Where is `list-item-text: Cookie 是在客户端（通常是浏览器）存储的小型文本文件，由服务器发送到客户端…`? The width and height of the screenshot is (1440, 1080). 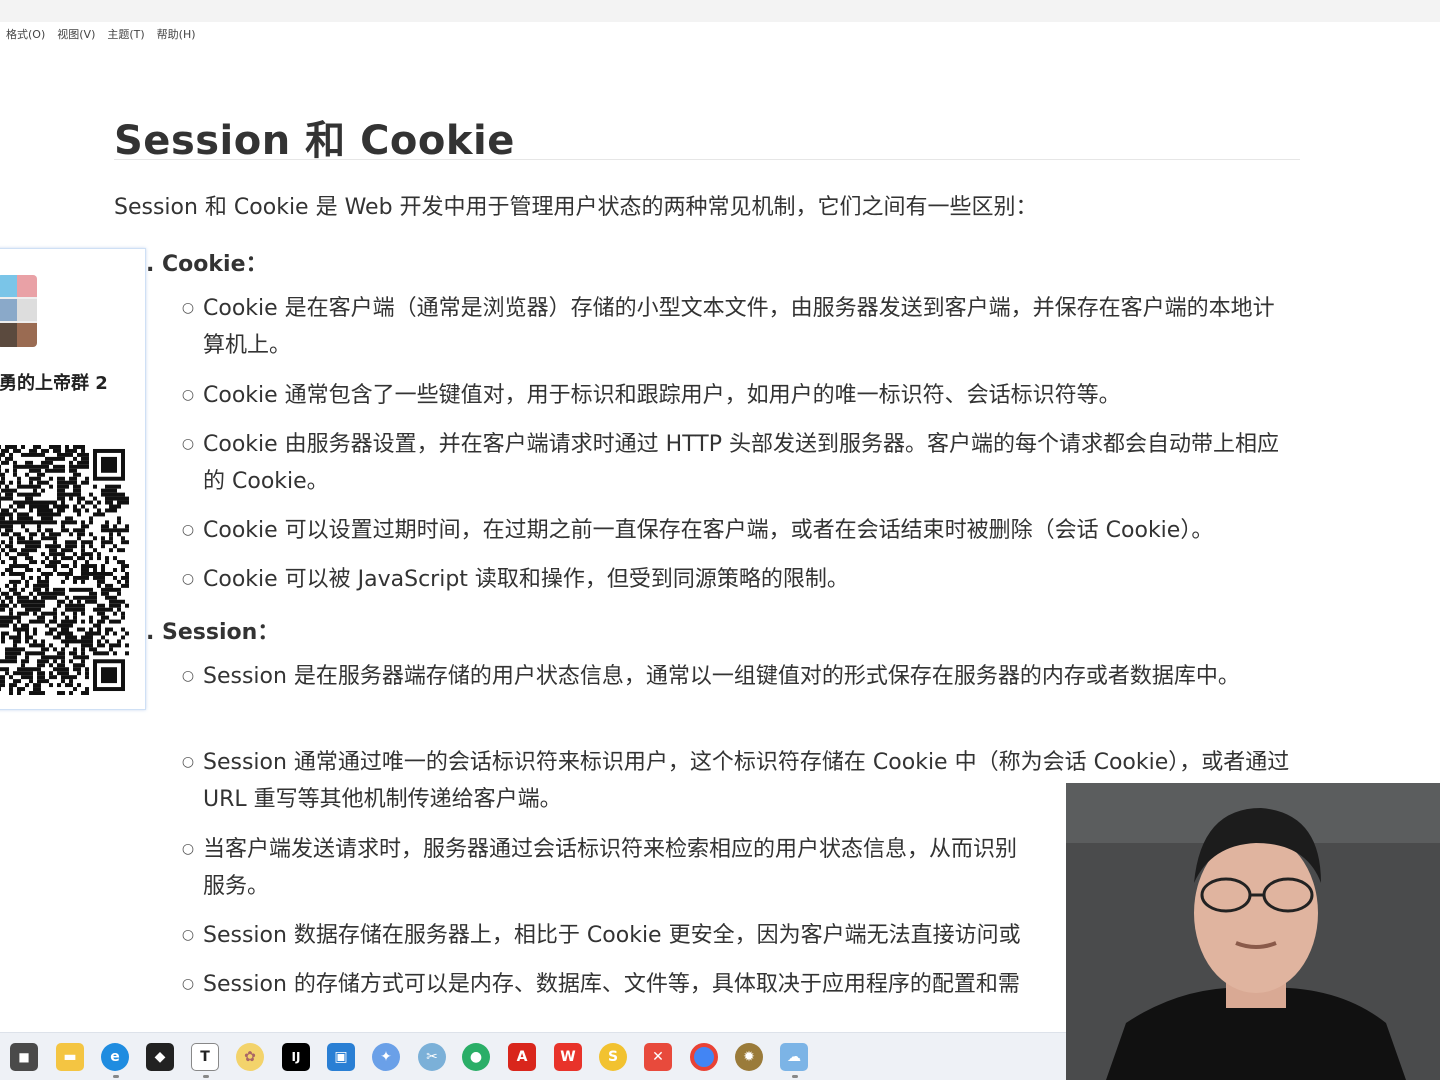 list-item-text: Cookie 是在客户端（通常是浏览器）存储的小型文本文件，由服务器发送到客户端… is located at coordinates (739, 327).